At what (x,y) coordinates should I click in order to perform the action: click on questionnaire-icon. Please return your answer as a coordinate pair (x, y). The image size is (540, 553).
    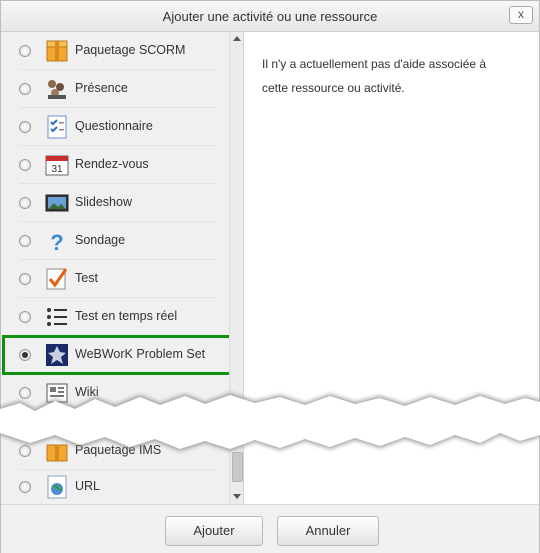
    Looking at the image, I should click on (57, 127).